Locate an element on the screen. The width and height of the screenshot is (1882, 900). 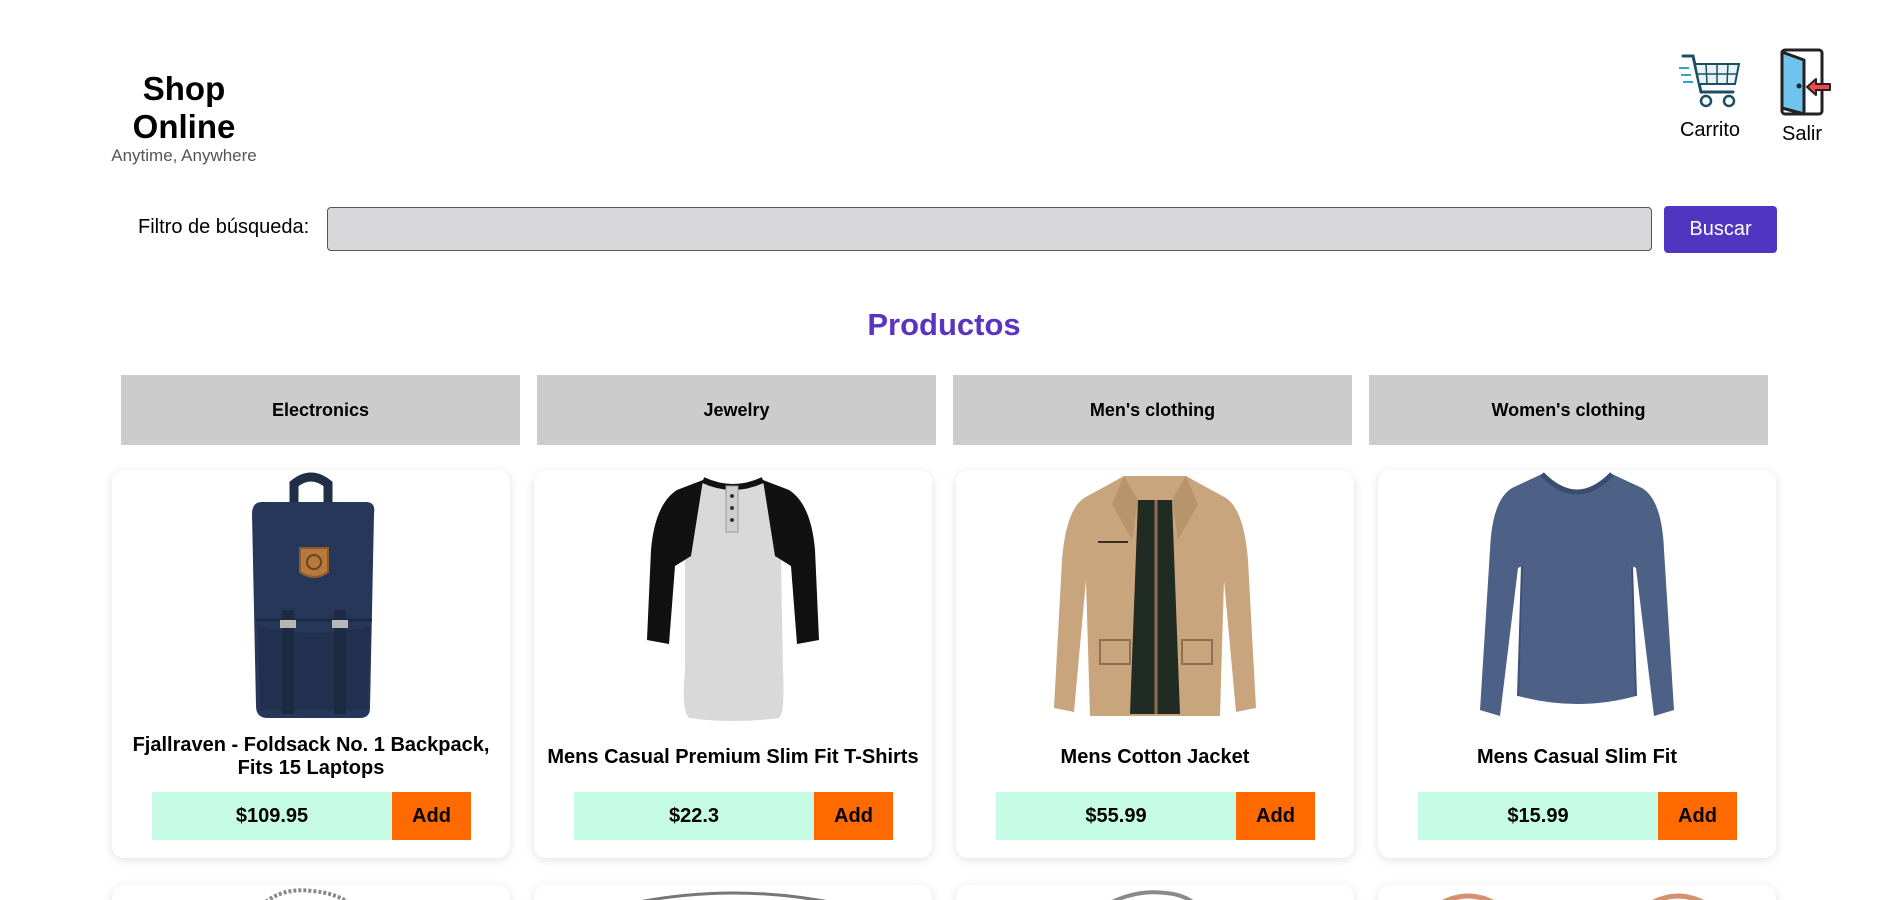
cart-label: Carrito is located at coordinates (1709, 130).